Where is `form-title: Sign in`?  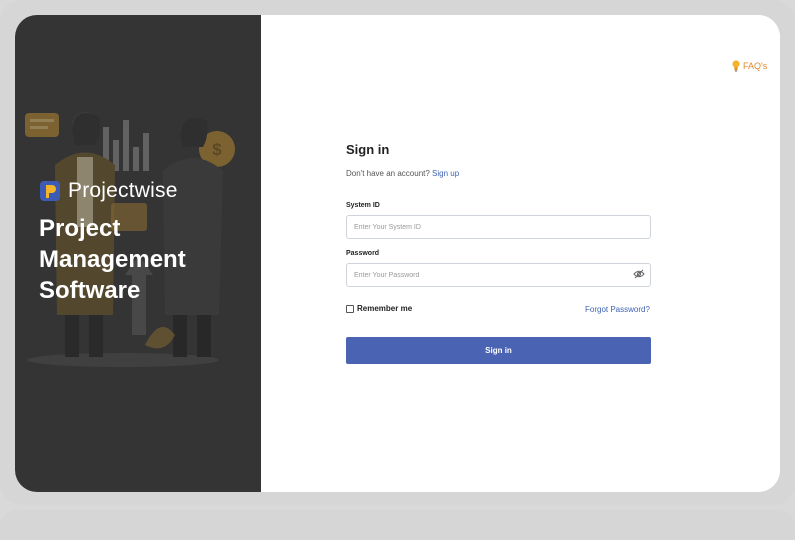 form-title: Sign in is located at coordinates (368, 149).